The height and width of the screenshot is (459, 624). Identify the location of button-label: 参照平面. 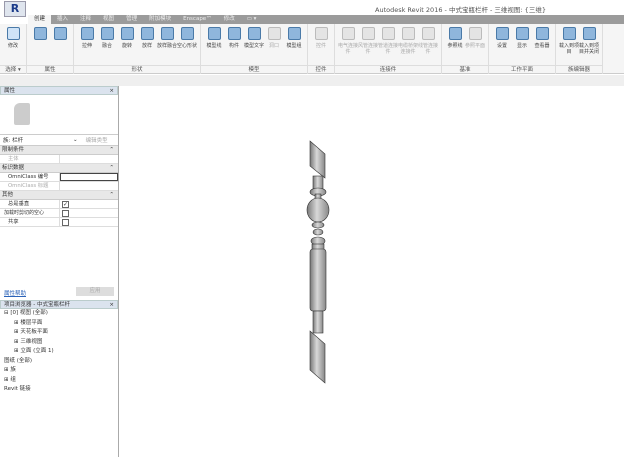
(475, 46).